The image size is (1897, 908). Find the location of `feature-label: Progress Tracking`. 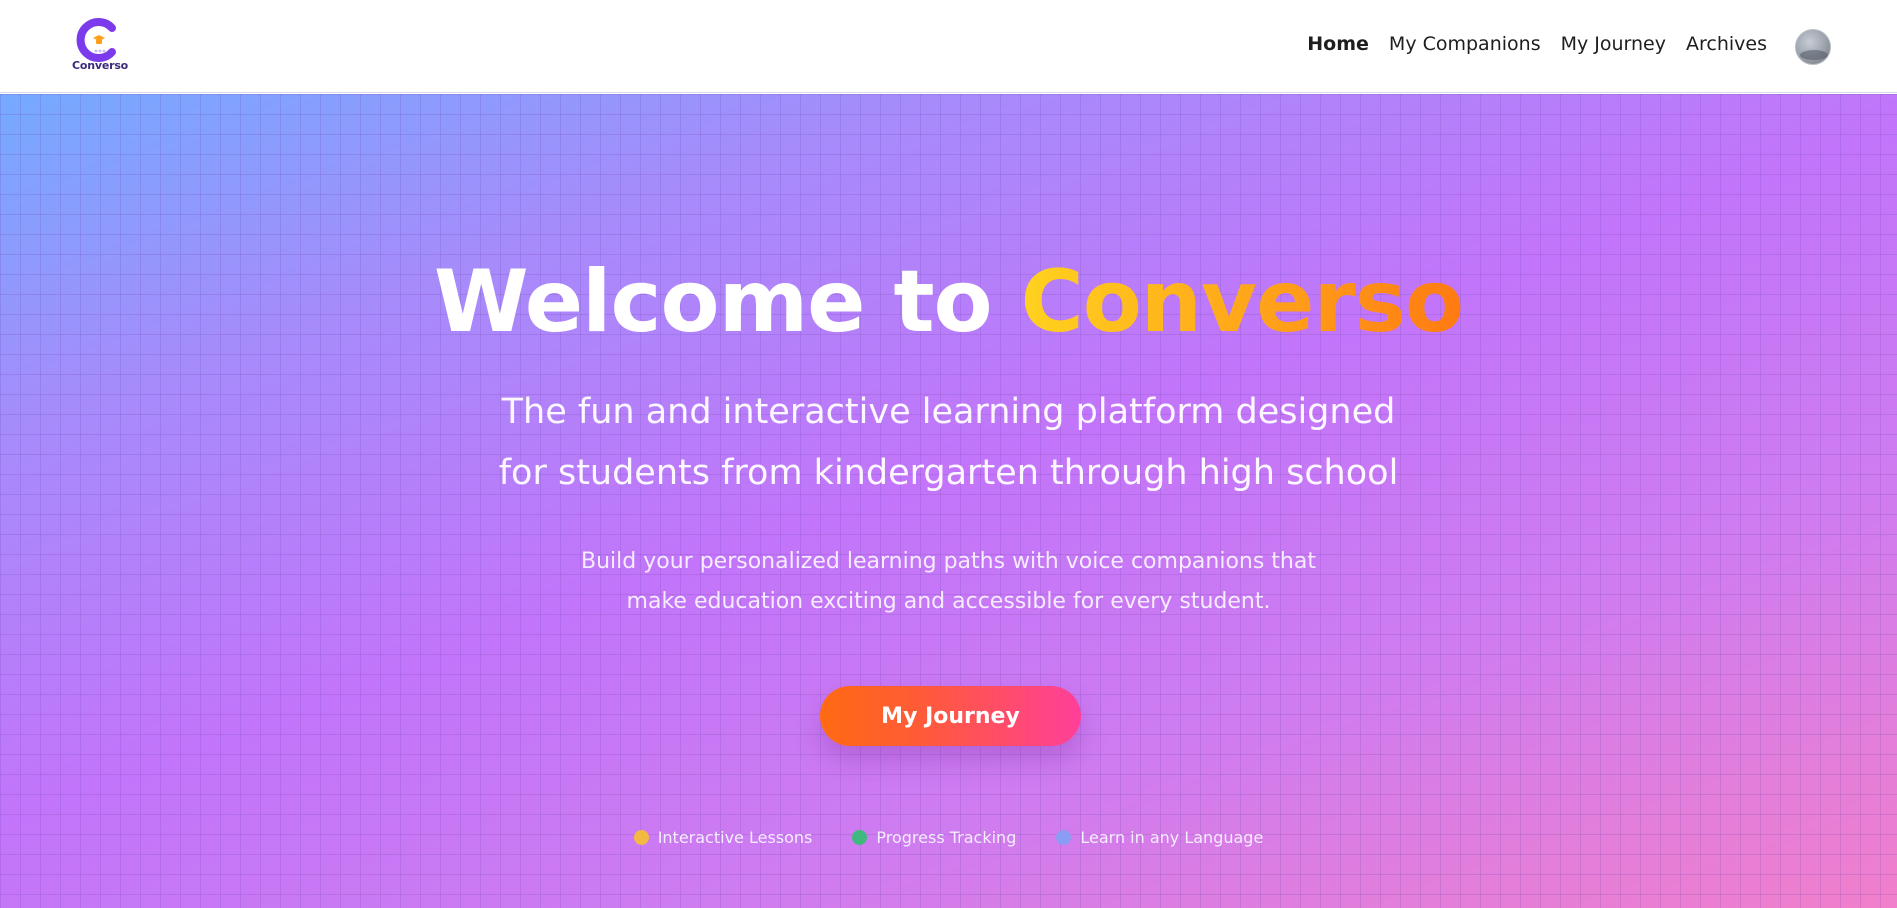

feature-label: Progress Tracking is located at coordinates (946, 837).